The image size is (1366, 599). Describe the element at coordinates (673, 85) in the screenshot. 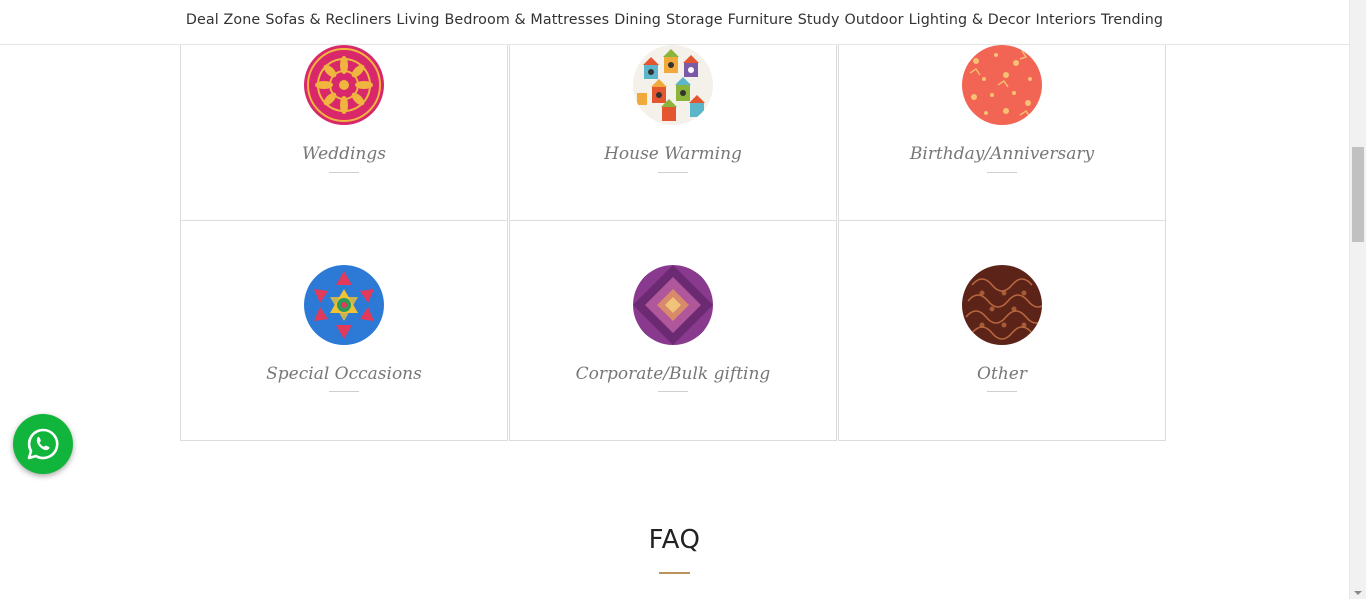

I see `birdhouse-pattern-icon` at that location.